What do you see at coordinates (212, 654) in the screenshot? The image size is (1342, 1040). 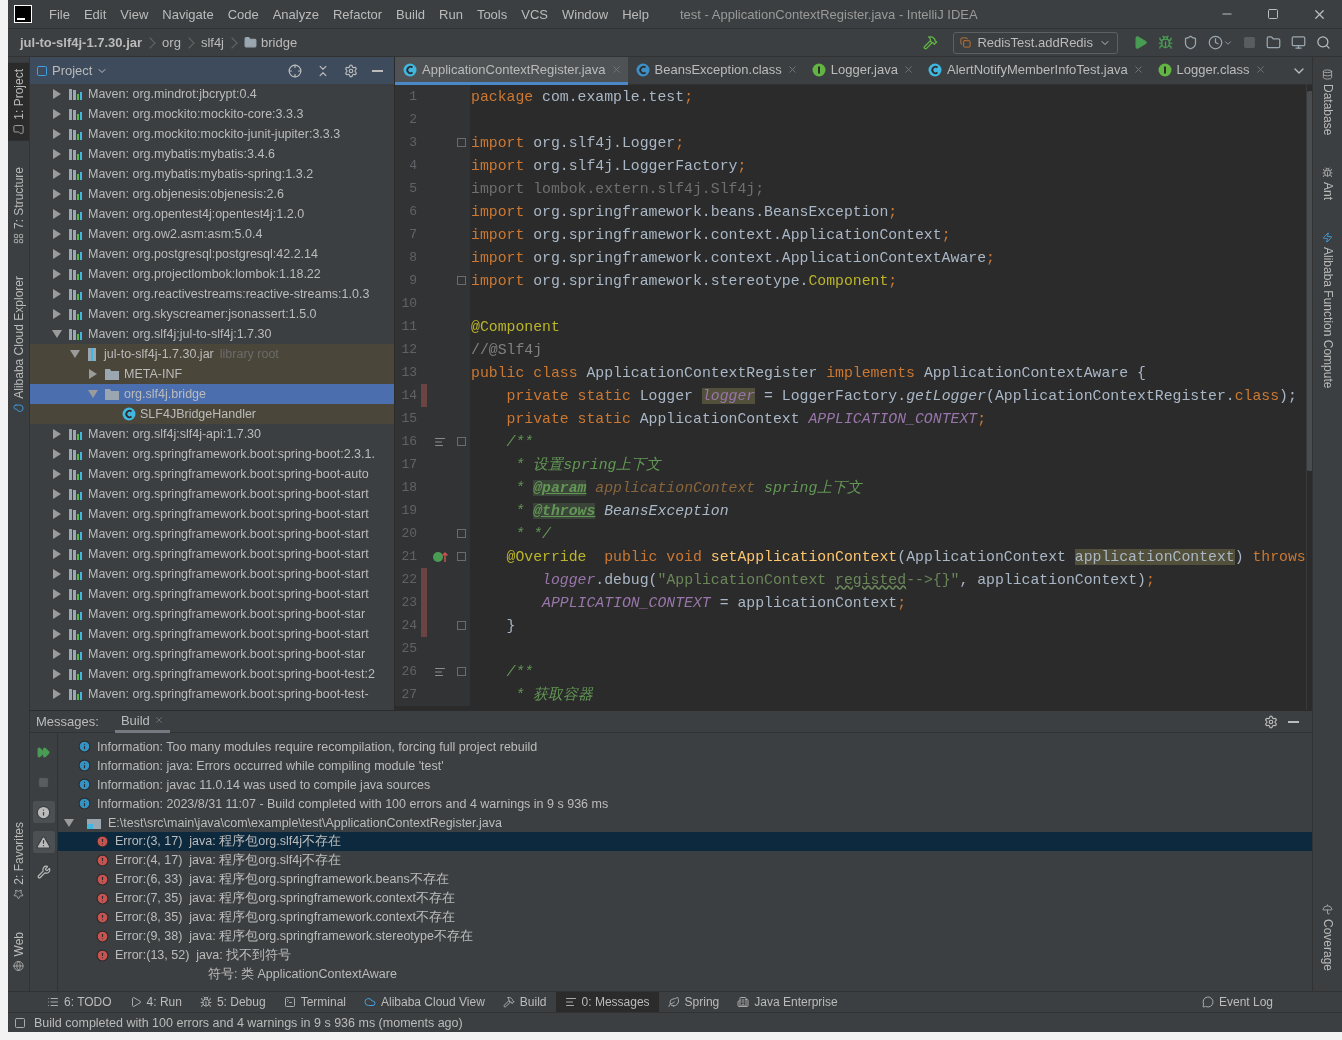 I see `tree-item: Maven: org.springframework.boot:spring-boot-star` at bounding box center [212, 654].